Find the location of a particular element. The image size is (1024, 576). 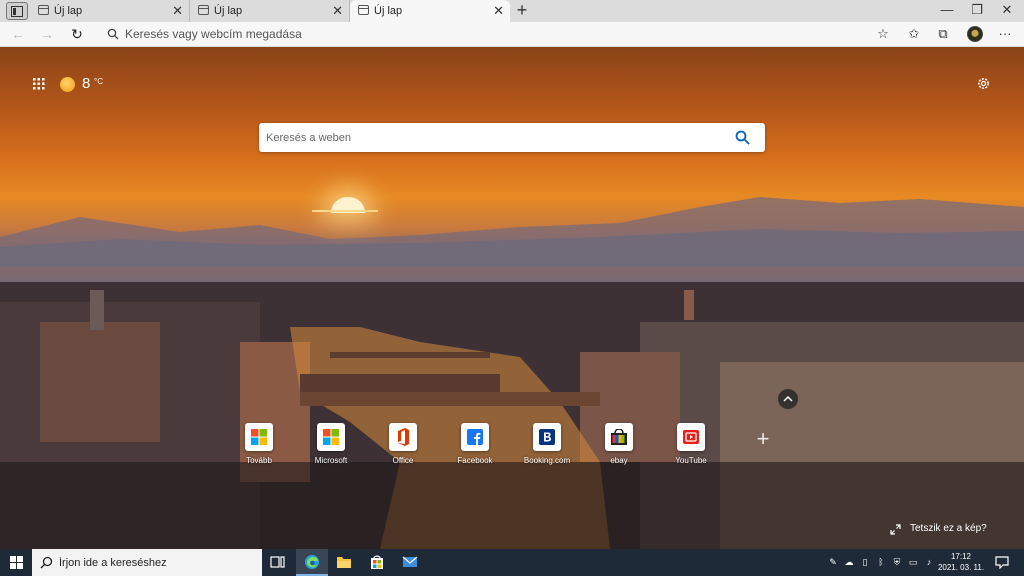

address-bar is located at coordinates (495, 34).